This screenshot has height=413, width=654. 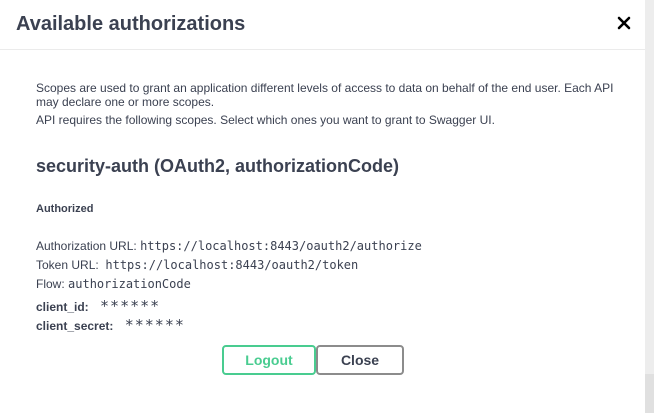 What do you see at coordinates (75, 326) in the screenshot?
I see `client-secret-label: client_secret:` at bounding box center [75, 326].